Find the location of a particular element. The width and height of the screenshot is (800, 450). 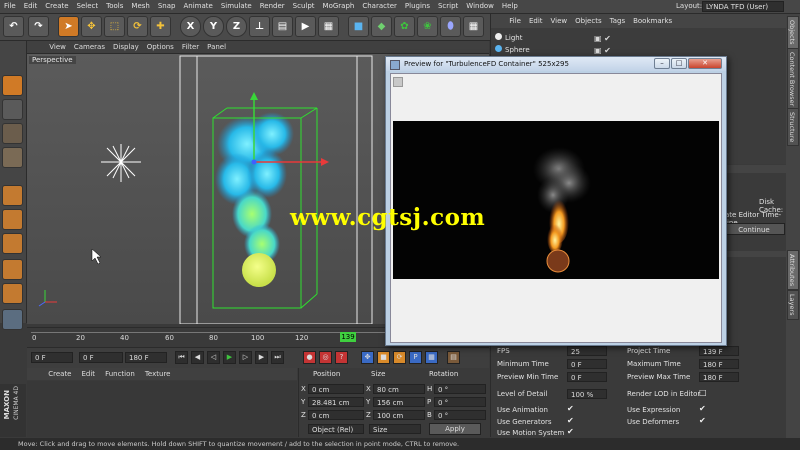

preview-menu-icon is located at coordinates (398, 82).